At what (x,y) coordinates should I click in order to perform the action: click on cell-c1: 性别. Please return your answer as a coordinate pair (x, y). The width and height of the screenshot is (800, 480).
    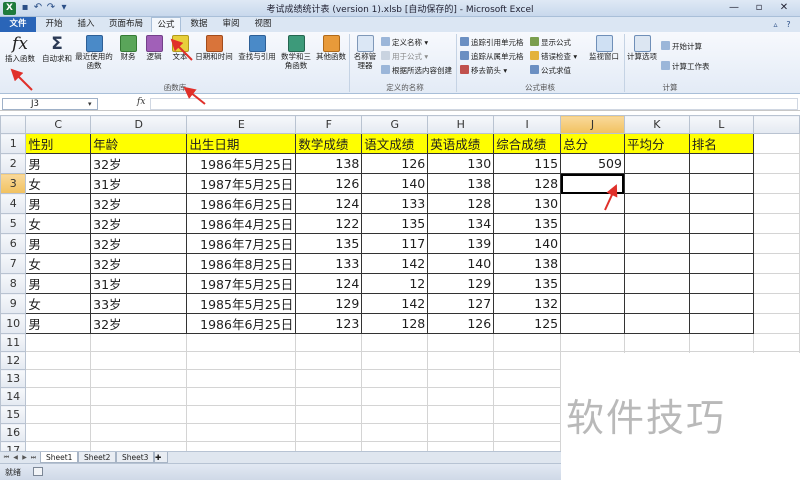
    Looking at the image, I should click on (58, 143).